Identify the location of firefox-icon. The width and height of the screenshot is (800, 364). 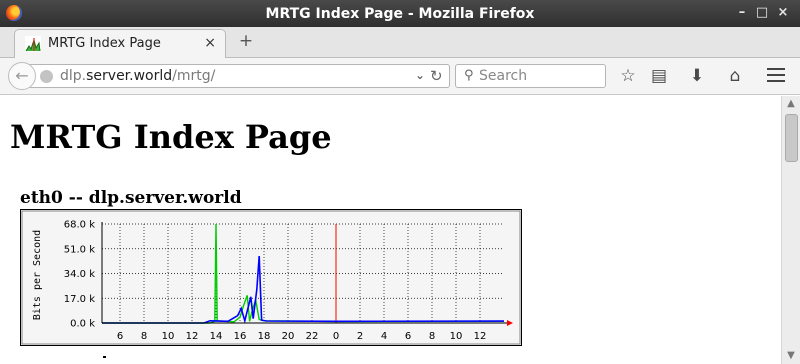
(14, 13).